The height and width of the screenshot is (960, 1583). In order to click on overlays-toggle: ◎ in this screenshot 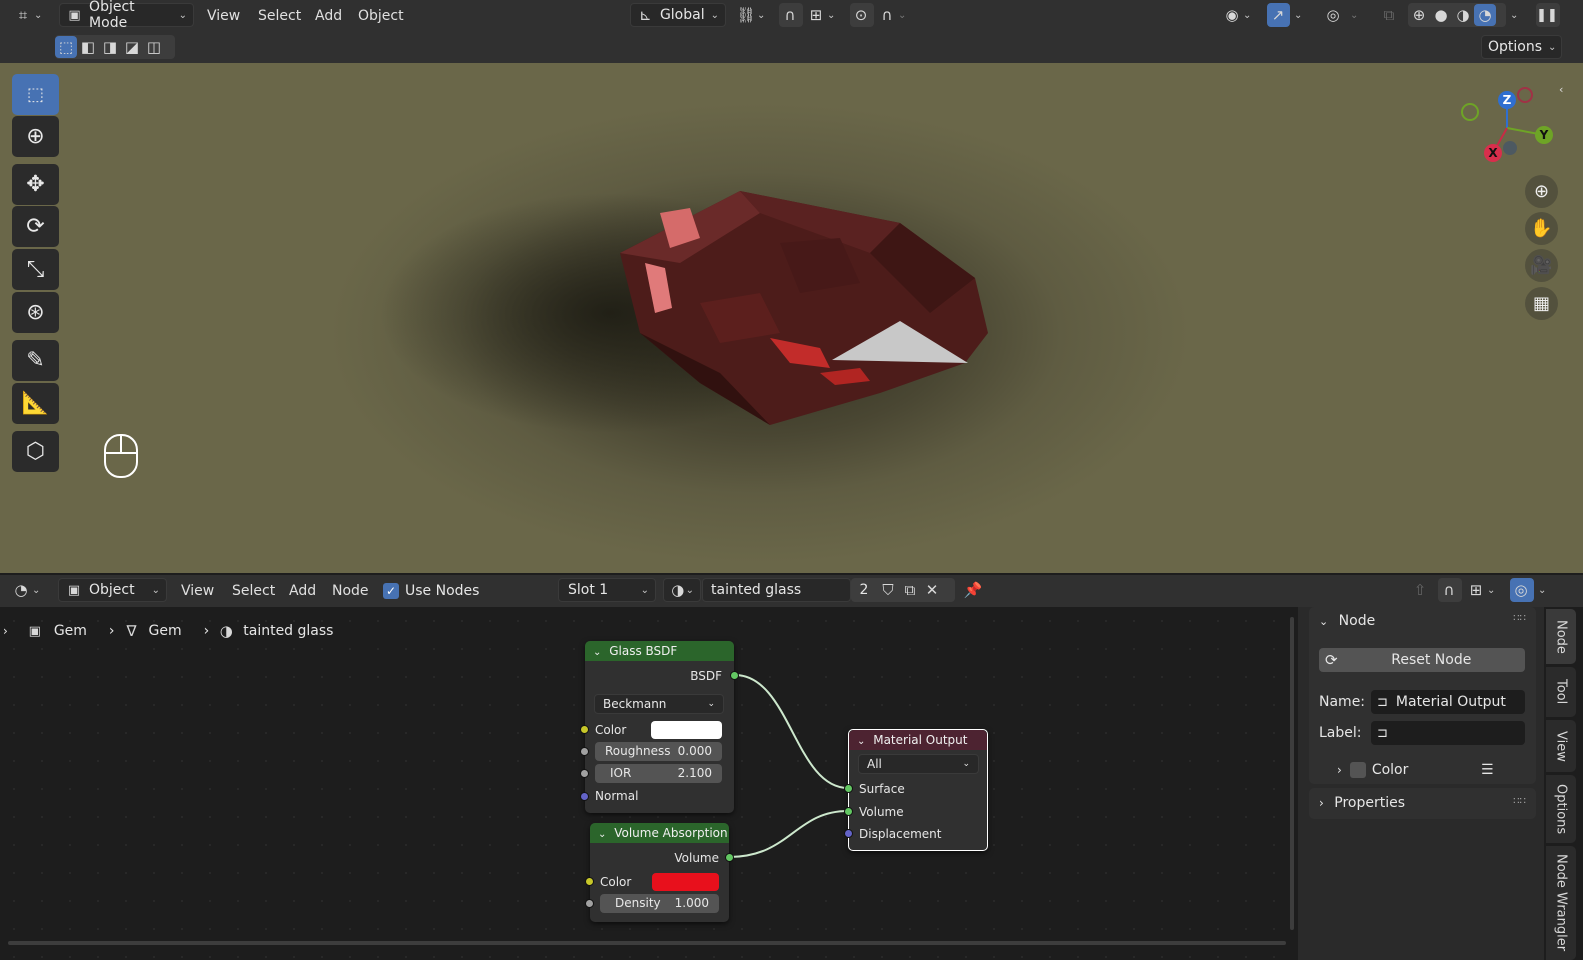, I will do `click(1333, 15)`.